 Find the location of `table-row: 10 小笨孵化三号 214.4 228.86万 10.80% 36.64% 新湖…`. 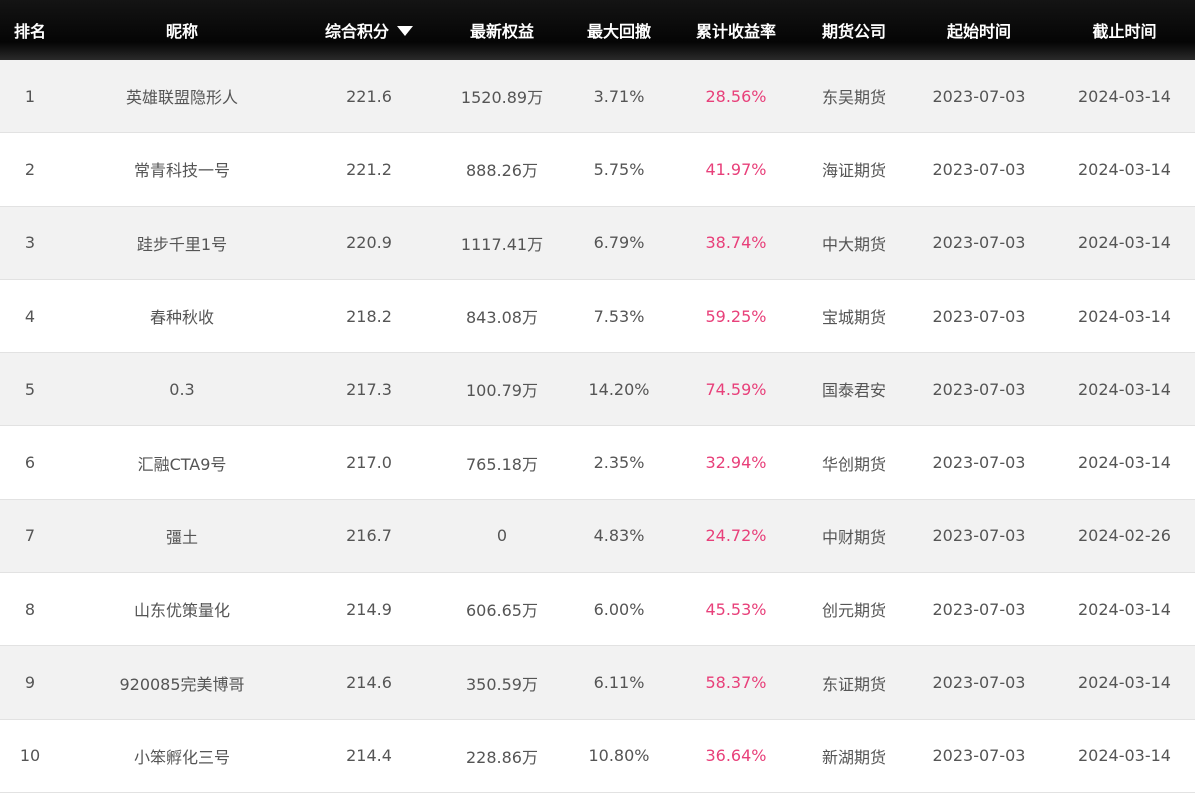

table-row: 10 小笨孵化三号 214.4 228.86万 10.80% 36.64% 新湖… is located at coordinates (597, 756).